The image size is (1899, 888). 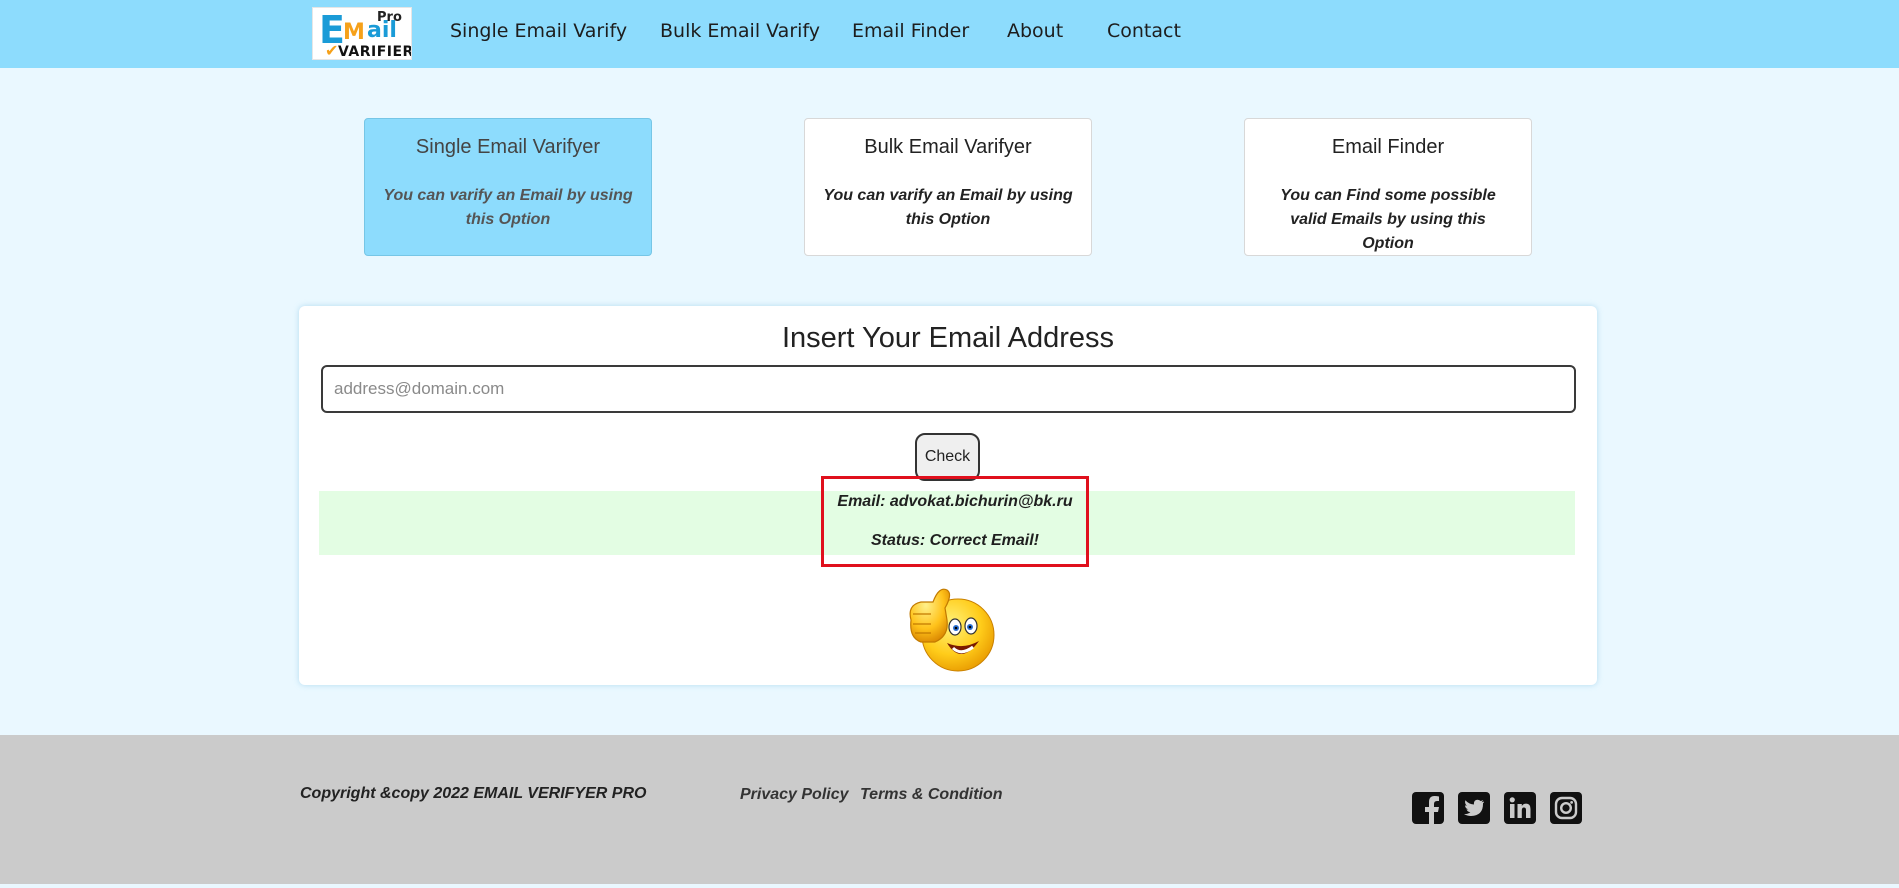 I want to click on brand-logo: E M ail Pro ✔ VARIFIER, so click(x=362, y=33).